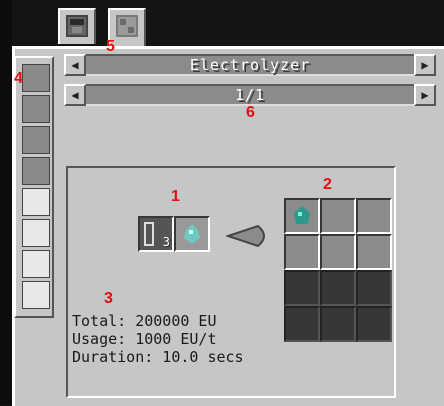 Image resolution: width=444 pixels, height=406 pixels. What do you see at coordinates (327, 184) in the screenshot?
I see `annotation-marker: 2` at bounding box center [327, 184].